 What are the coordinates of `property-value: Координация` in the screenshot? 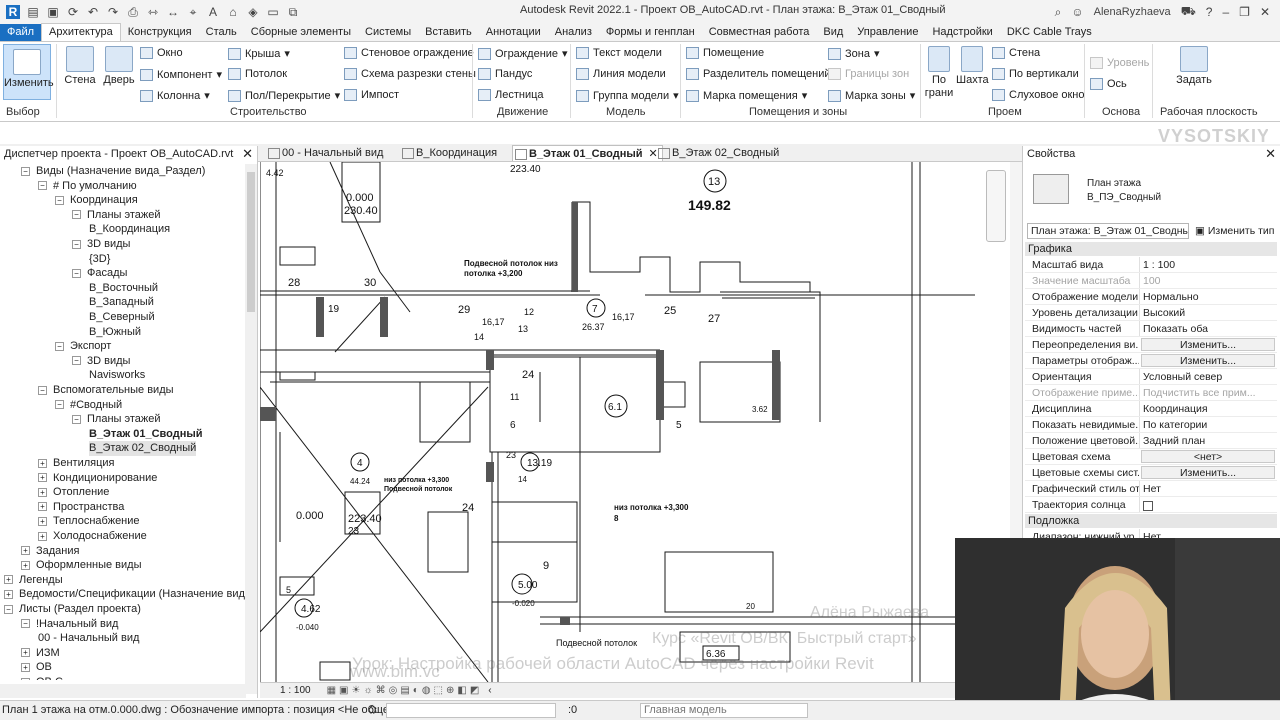 It's located at (1208, 408).